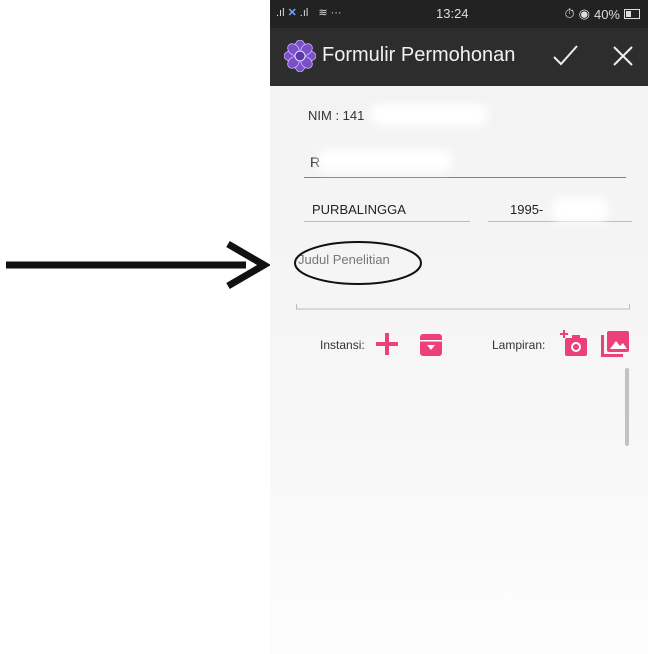  What do you see at coordinates (527, 209) in the screenshot?
I see `birthdate-value: 1995-` at bounding box center [527, 209].